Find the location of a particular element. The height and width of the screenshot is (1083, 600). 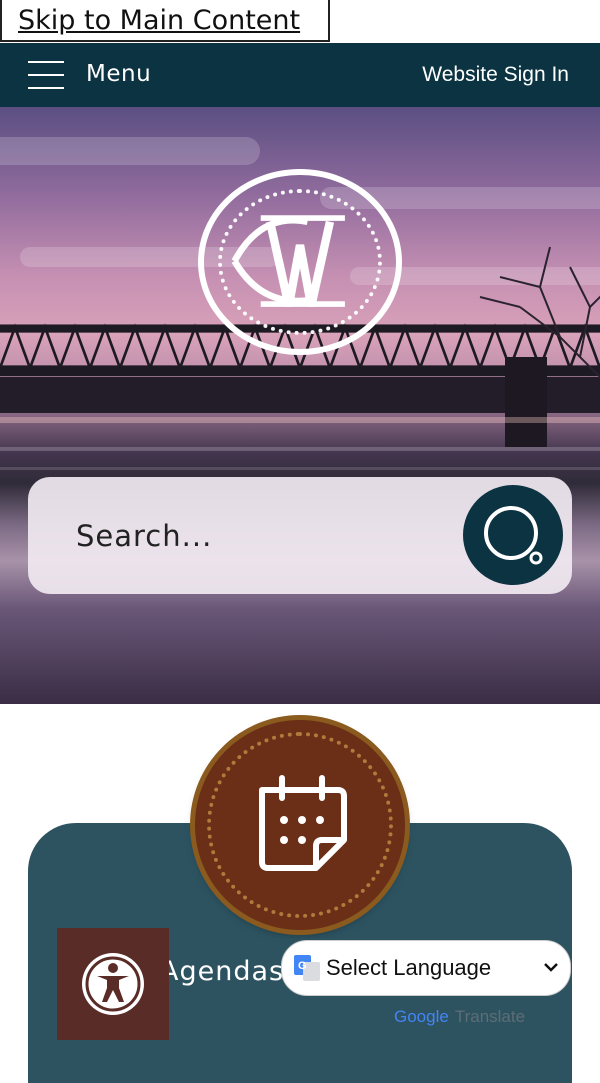

language-select: G Select Language is located at coordinates (426, 968).